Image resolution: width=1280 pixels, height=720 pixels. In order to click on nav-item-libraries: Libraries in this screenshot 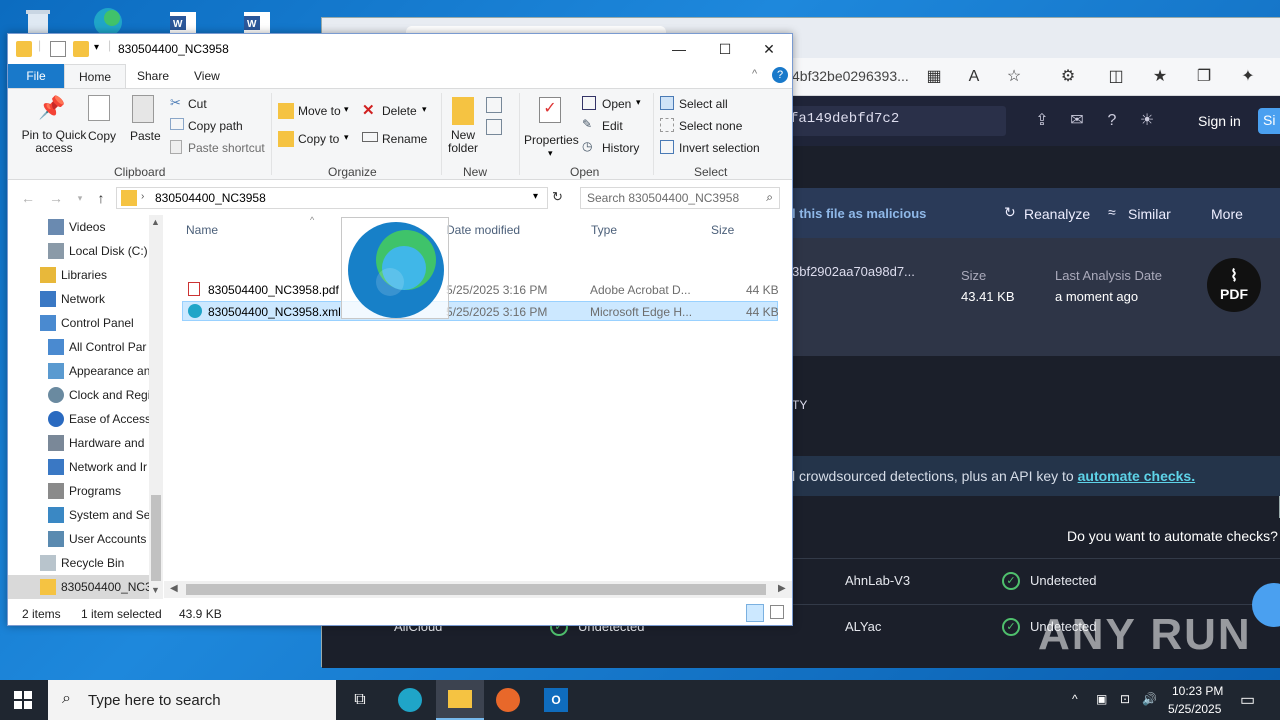, I will do `click(80, 275)`.